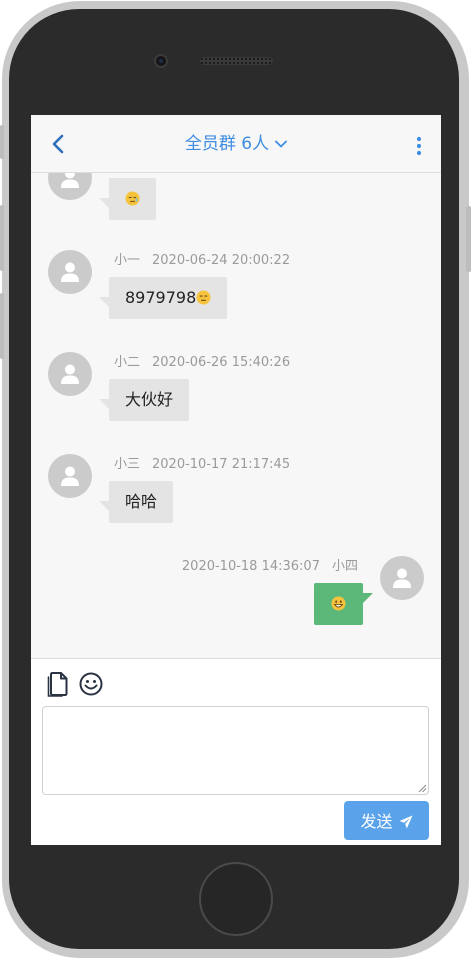 This screenshot has width=472, height=960. I want to click on sender-name: 小三, so click(127, 464).